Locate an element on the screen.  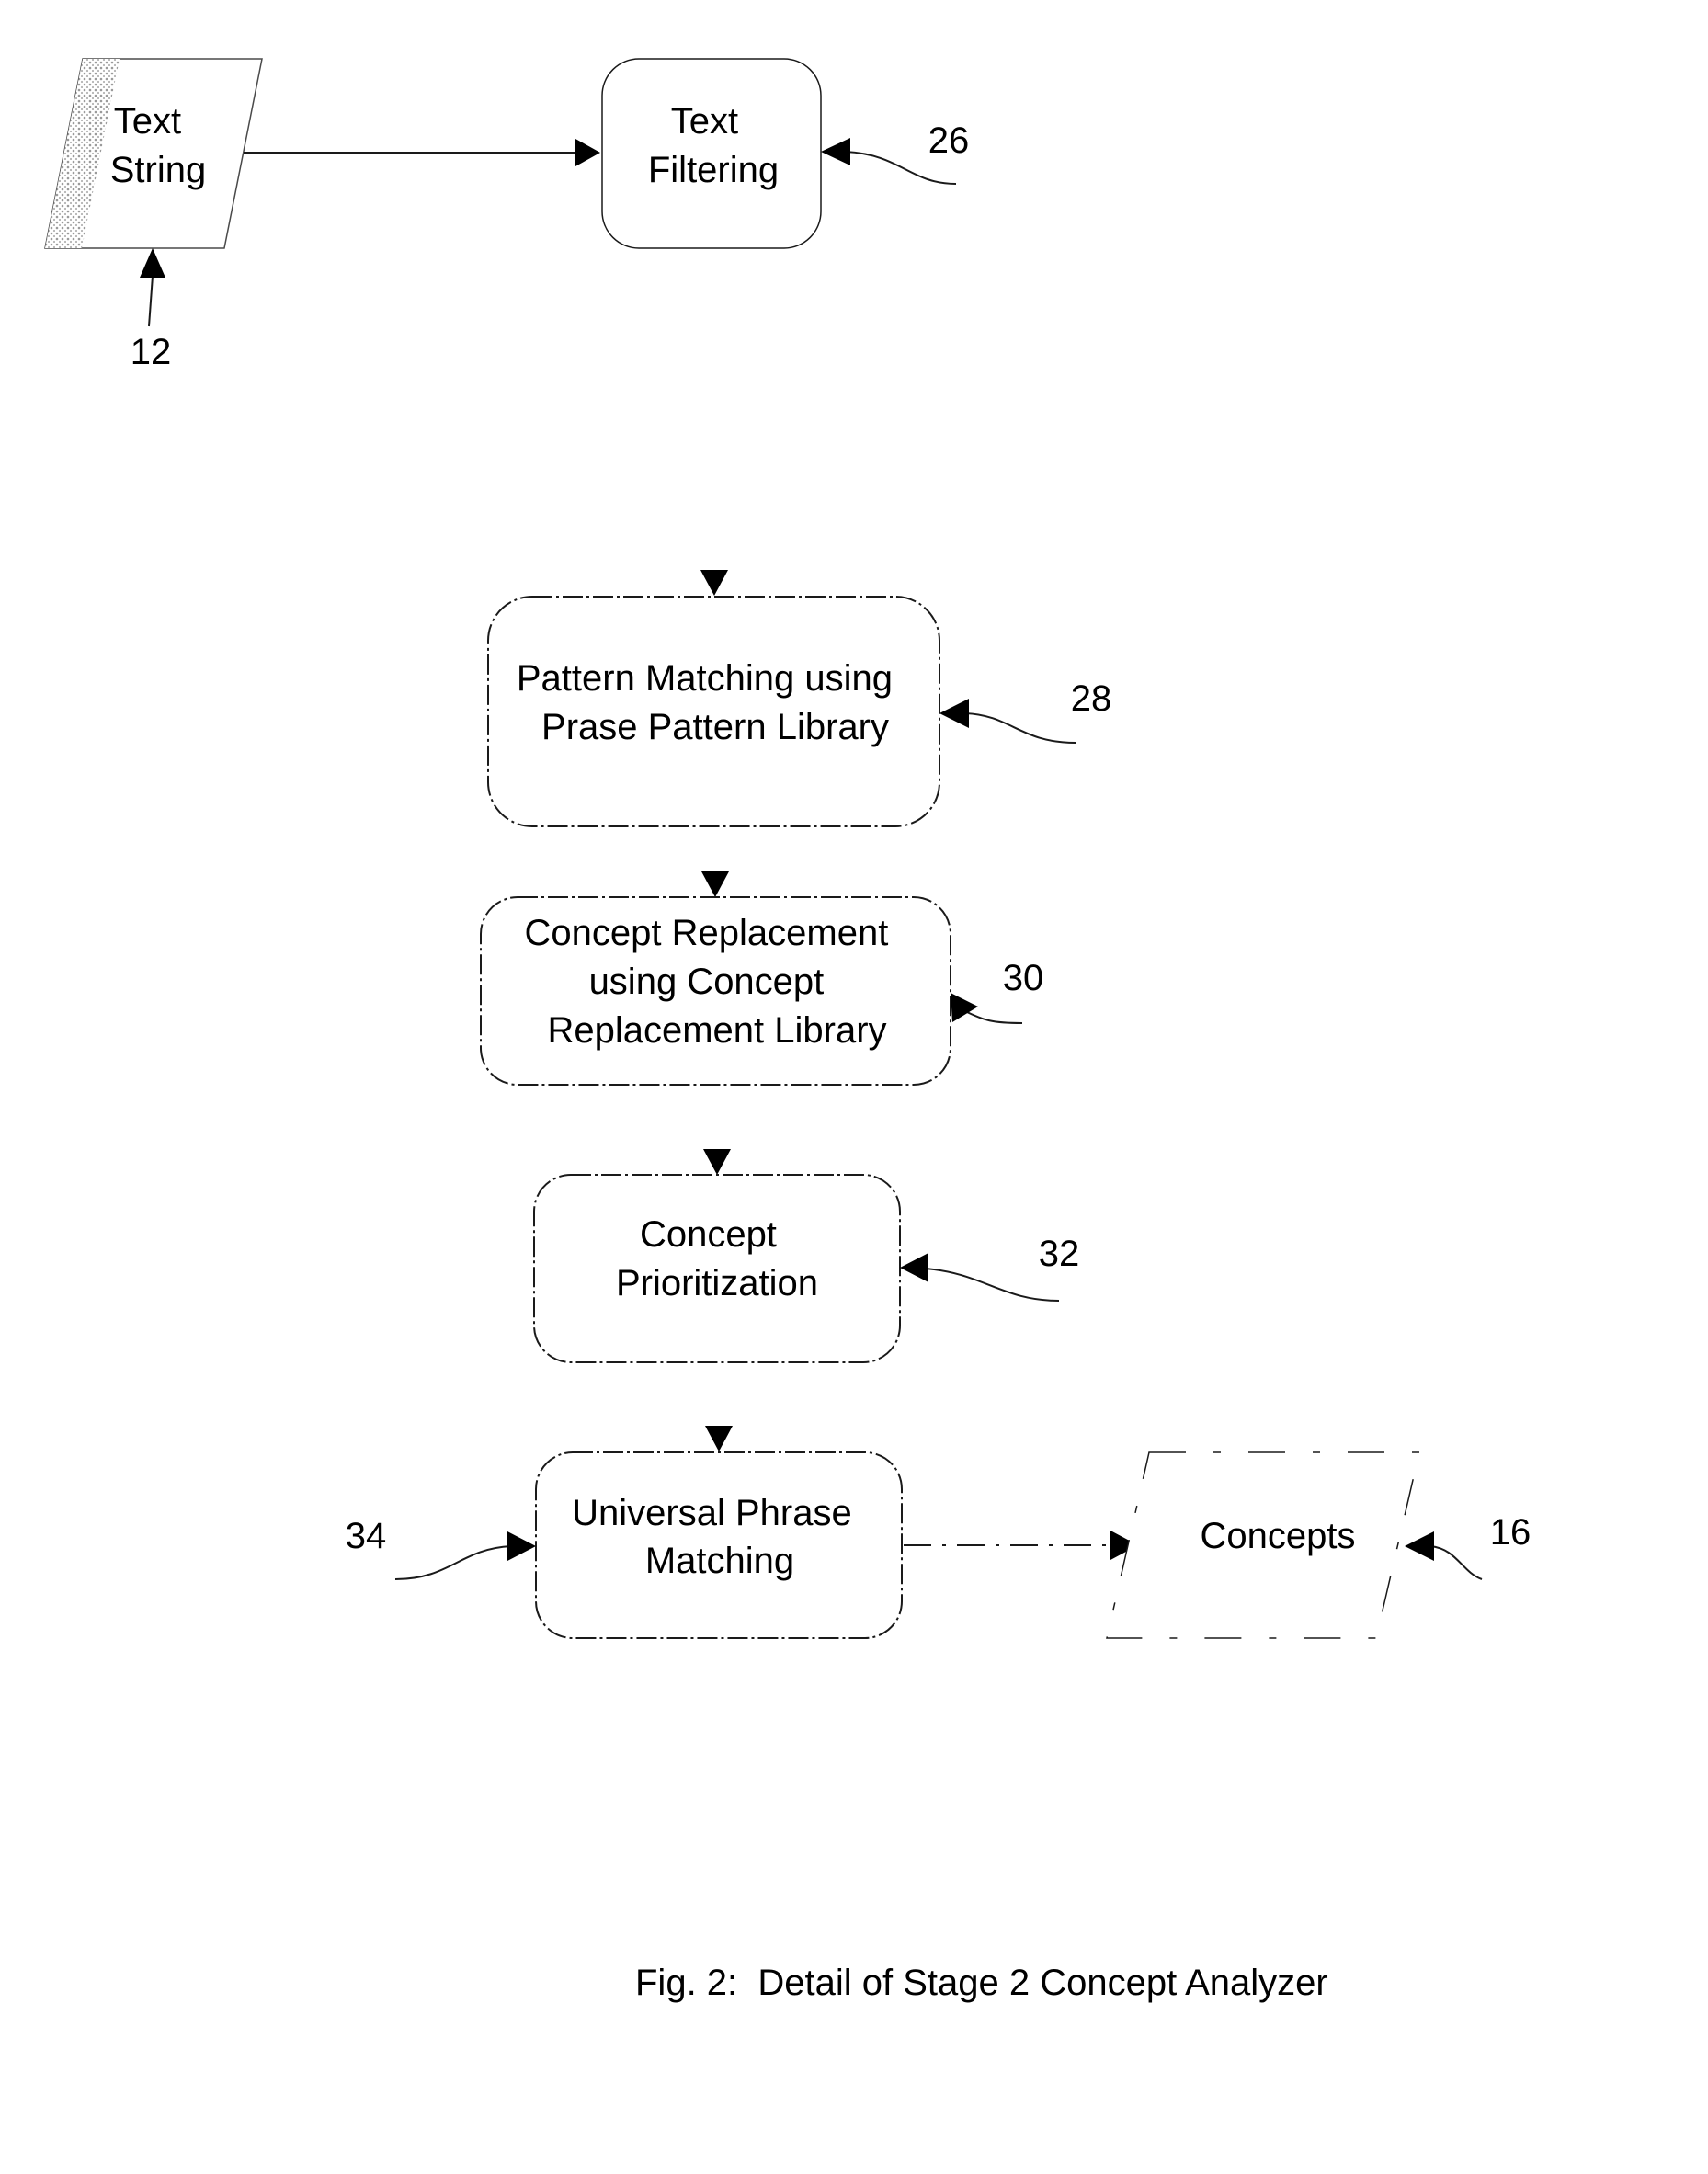
ref-26-callout: 26 is located at coordinates (895, 152).